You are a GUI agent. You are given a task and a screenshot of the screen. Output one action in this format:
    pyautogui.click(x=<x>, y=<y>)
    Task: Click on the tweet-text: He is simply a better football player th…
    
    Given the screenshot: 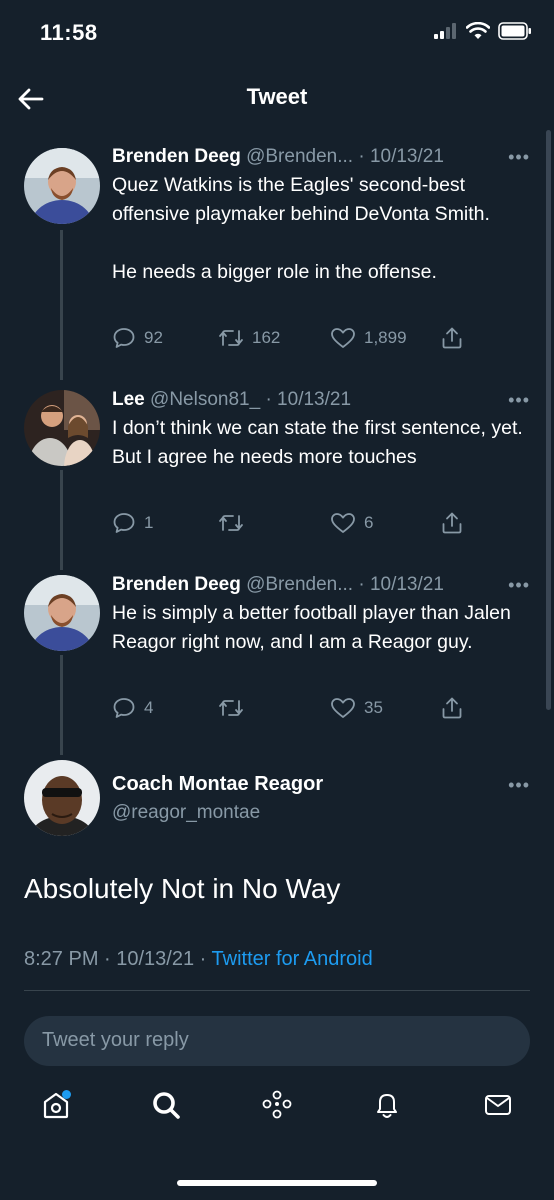 What is the action you would take?
    pyautogui.click(x=311, y=627)
    